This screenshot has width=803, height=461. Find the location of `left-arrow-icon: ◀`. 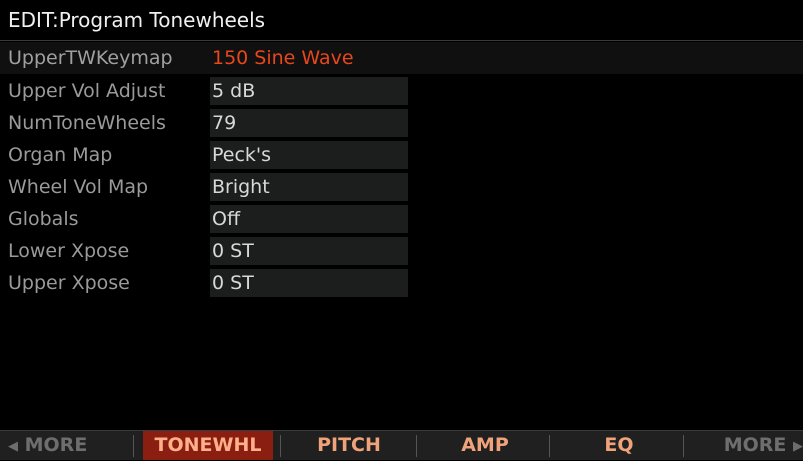

left-arrow-icon: ◀ is located at coordinates (13, 446).